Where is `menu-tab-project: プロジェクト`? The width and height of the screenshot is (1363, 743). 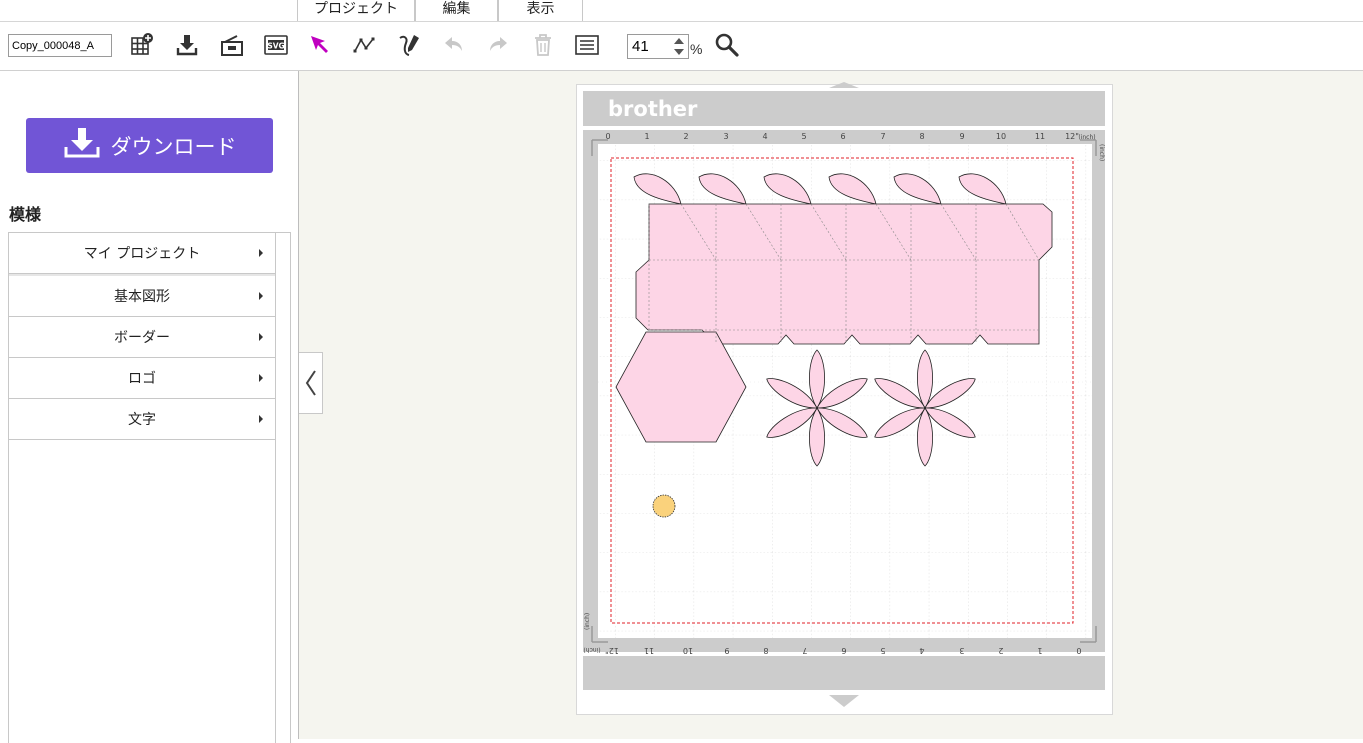 menu-tab-project: プロジェクト is located at coordinates (356, 11).